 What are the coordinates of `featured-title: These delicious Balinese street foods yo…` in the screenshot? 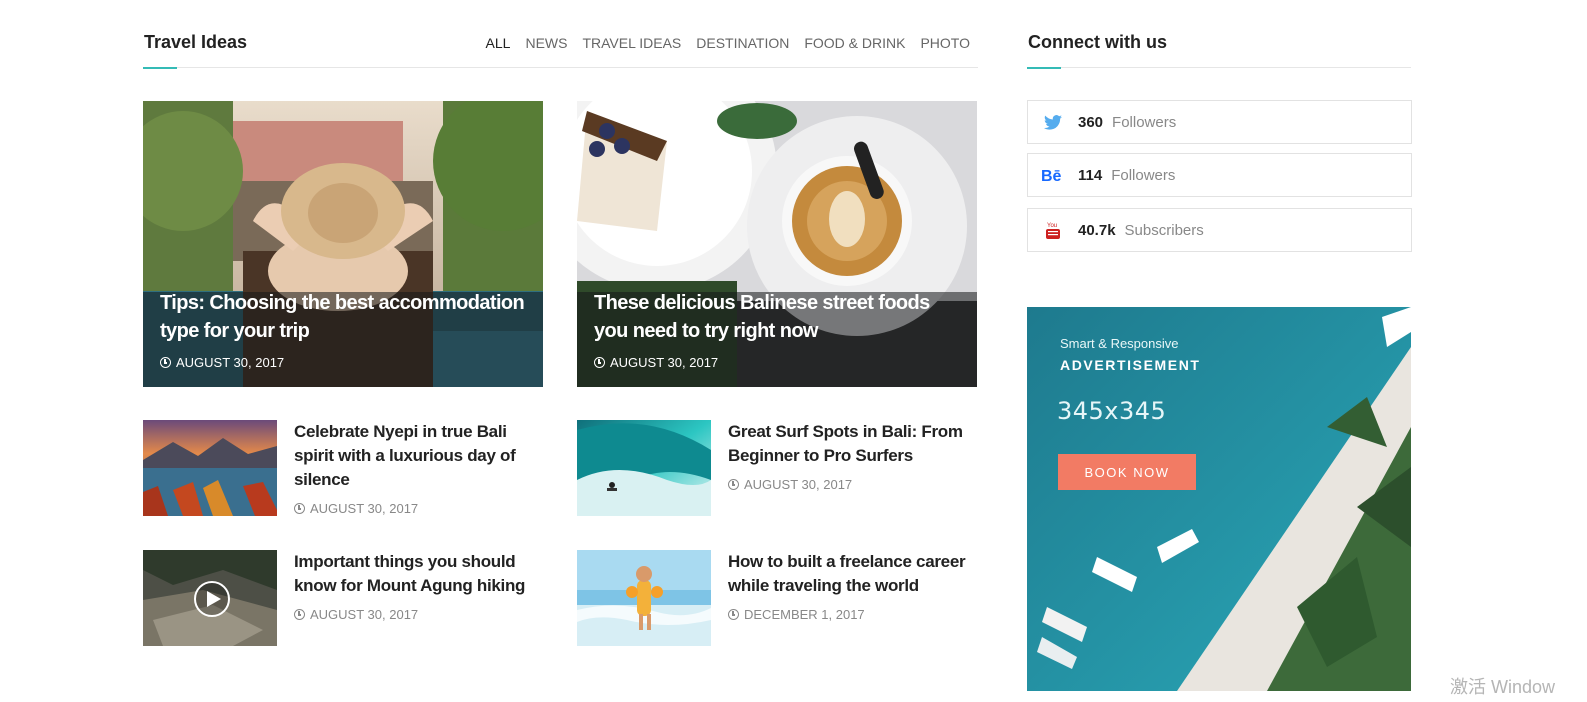 It's located at (776, 317).